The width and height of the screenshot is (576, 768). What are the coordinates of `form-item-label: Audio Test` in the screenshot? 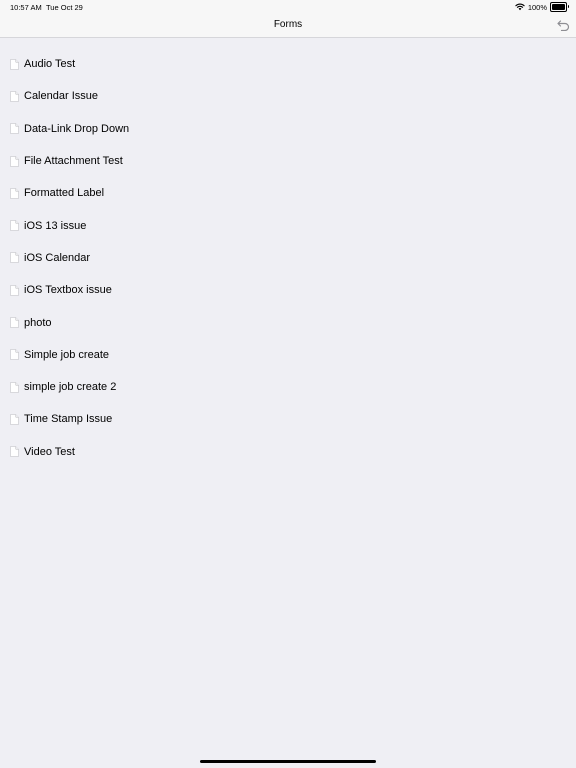 It's located at (50, 64).